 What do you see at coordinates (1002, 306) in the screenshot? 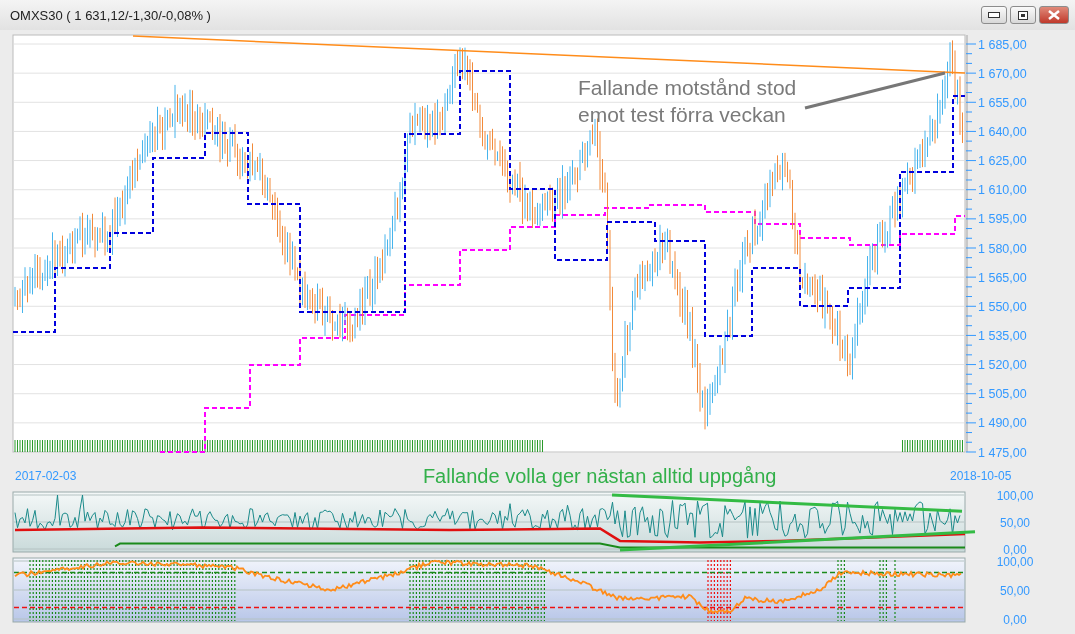
I see `axis-label: 1 550,00` at bounding box center [1002, 306].